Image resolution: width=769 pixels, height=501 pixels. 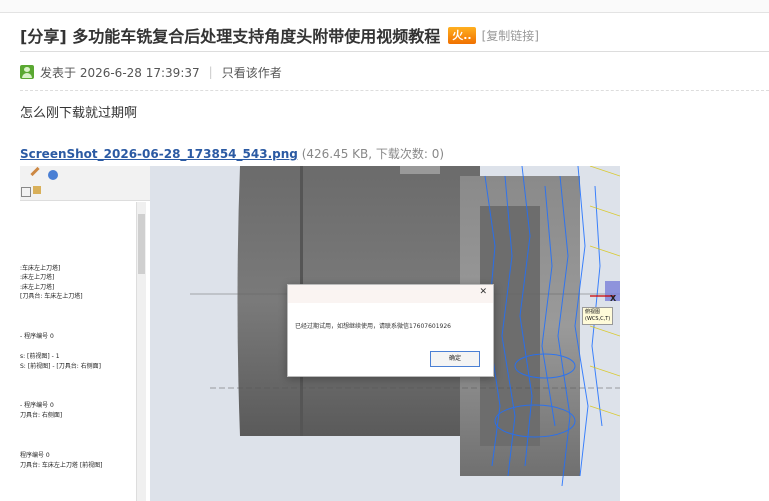 What do you see at coordinates (510, 35) in the screenshot?
I see `copy-link-button: [复制链接]` at bounding box center [510, 35].